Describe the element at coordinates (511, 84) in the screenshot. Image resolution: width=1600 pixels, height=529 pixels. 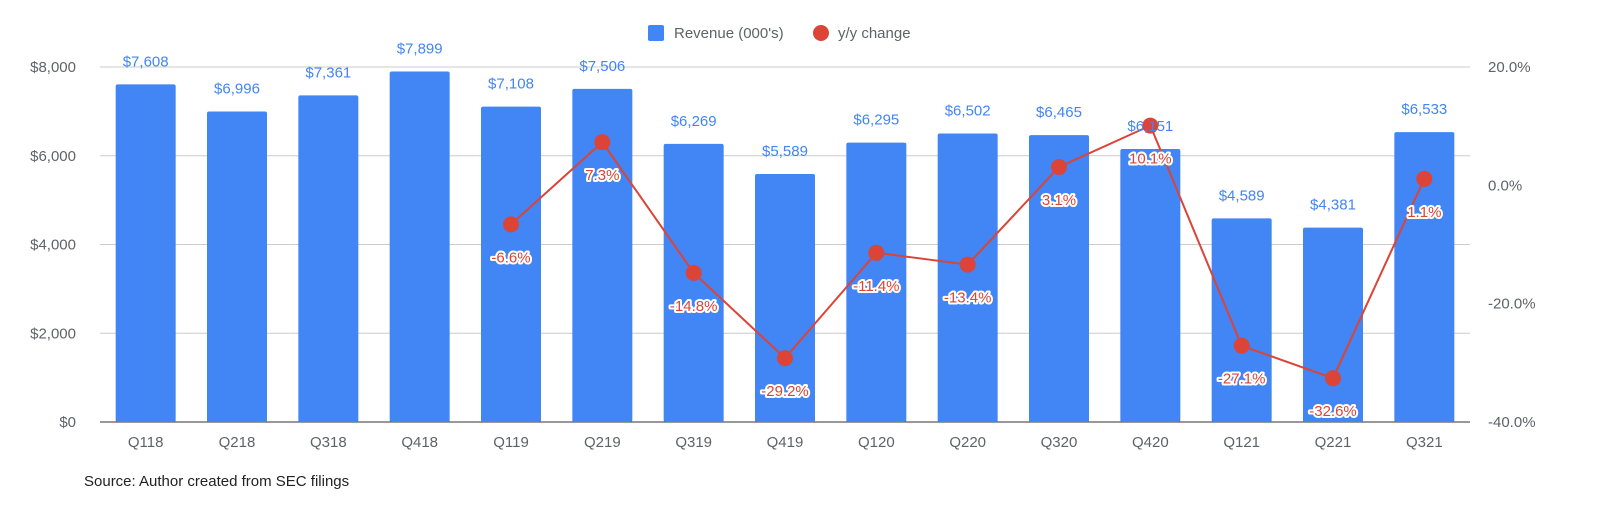
I see `revenue-data-label: $7,108` at that location.